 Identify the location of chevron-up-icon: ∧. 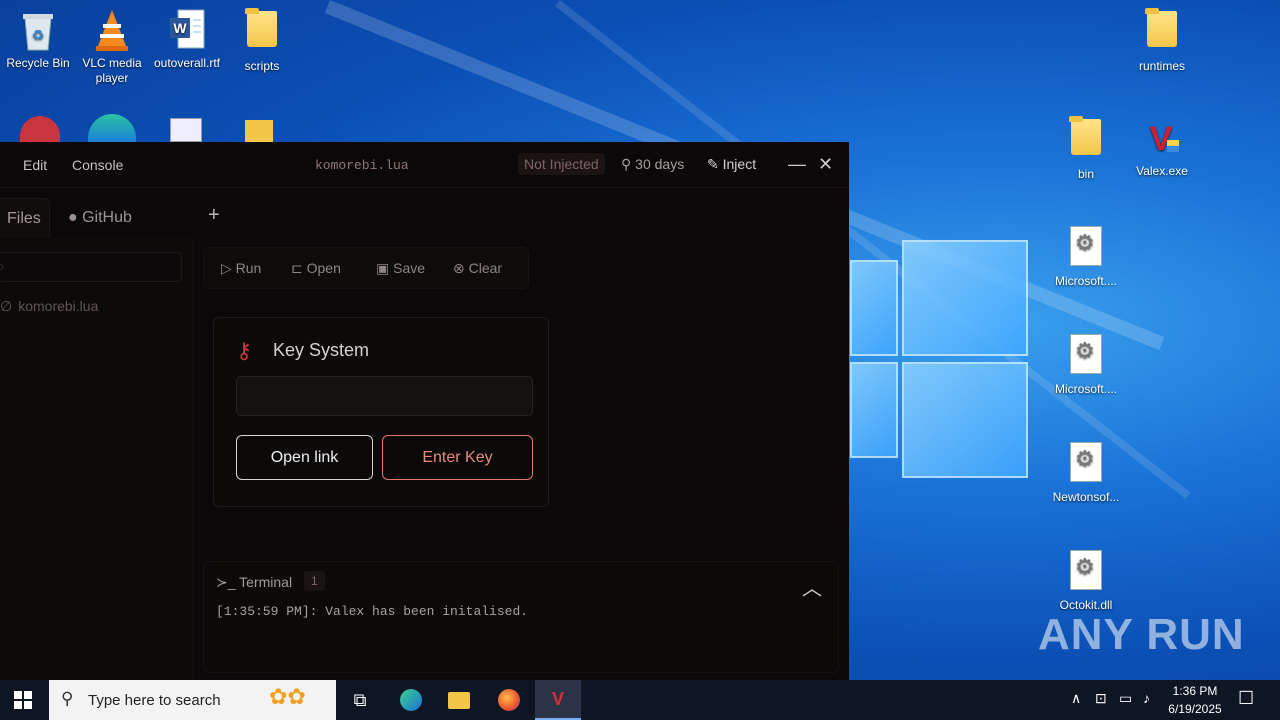
(1076, 698).